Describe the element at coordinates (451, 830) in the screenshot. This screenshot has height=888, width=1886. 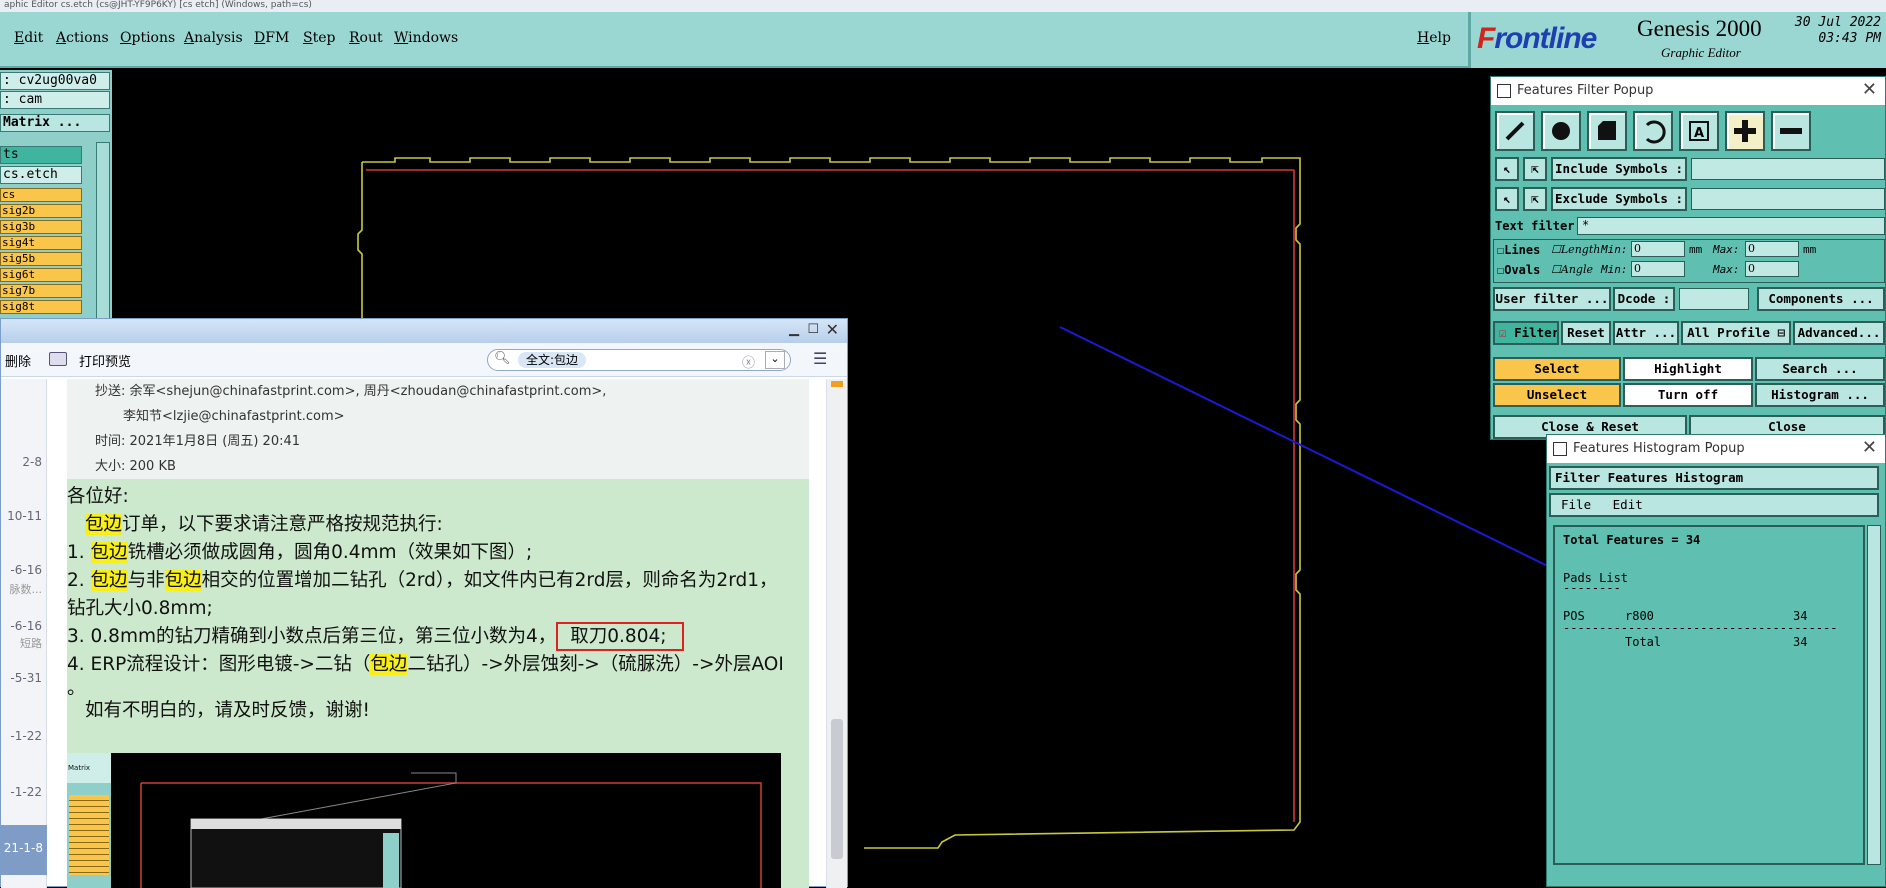
I see `thumb-canvas` at that location.